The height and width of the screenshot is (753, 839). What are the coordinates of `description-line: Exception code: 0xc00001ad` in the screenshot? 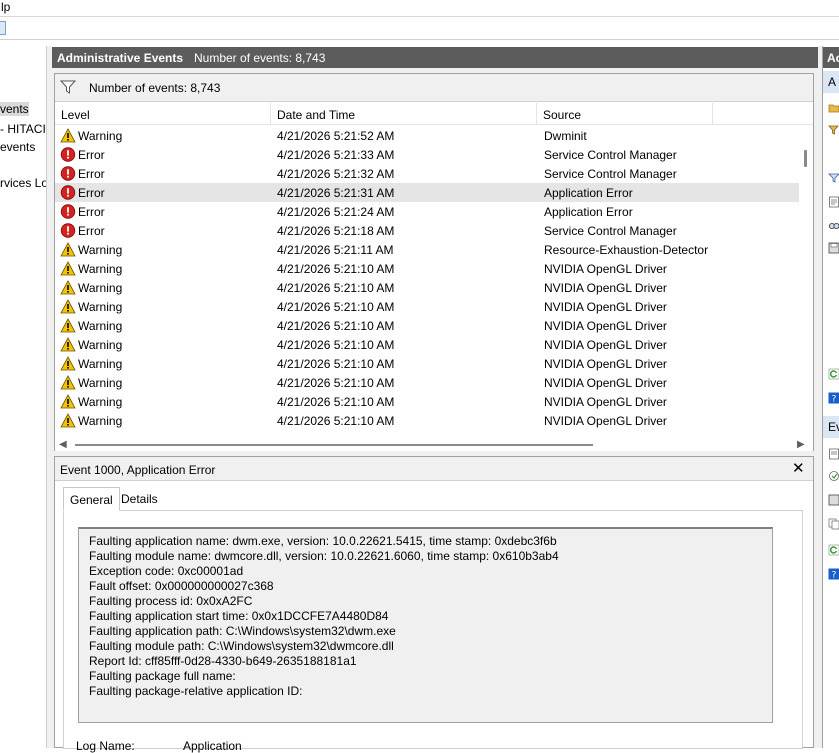 It's located at (166, 571).